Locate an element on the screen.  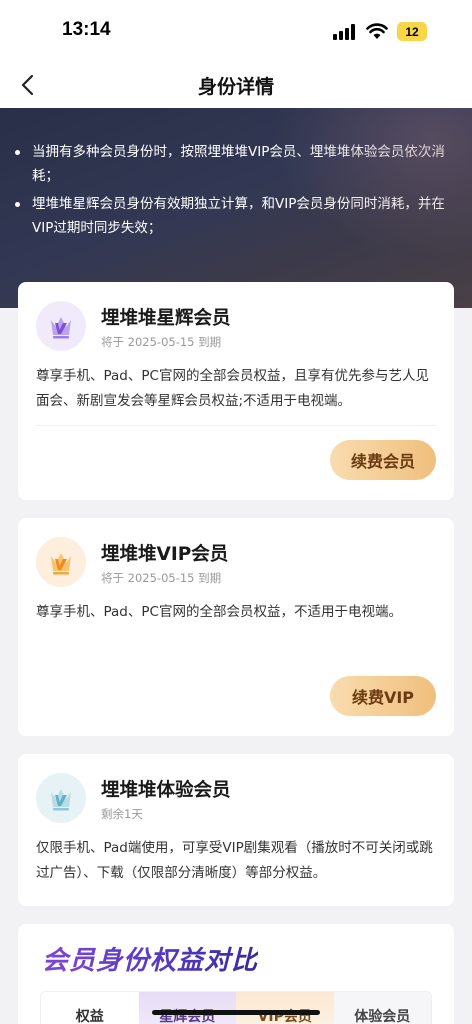
card-title: 埋堆堆VIP会员 is located at coordinates (165, 554).